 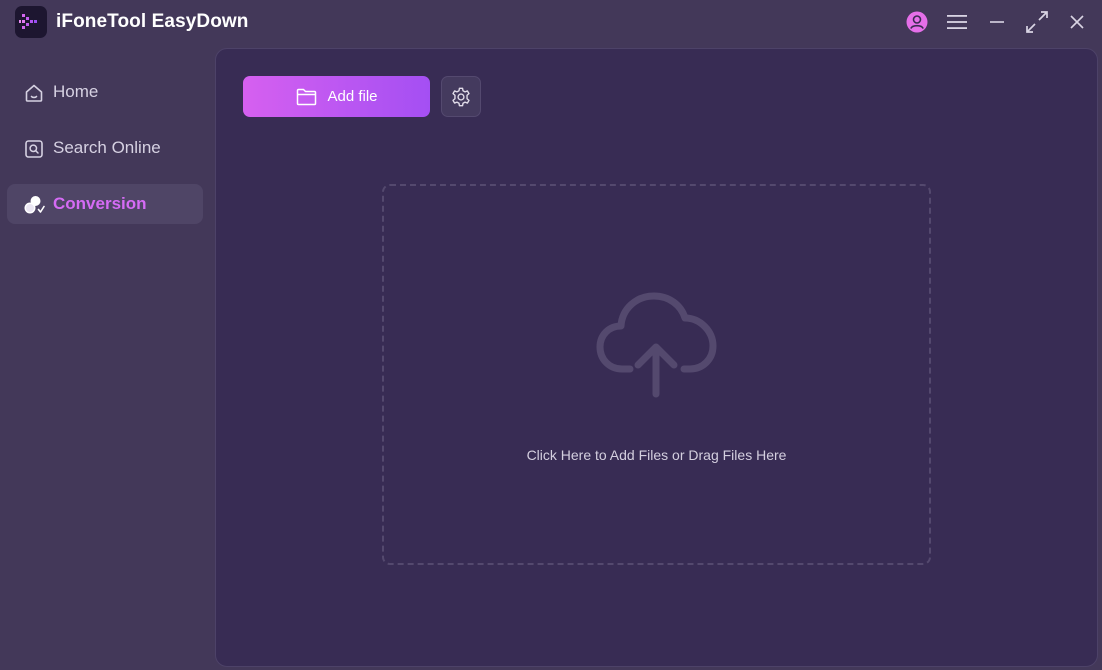 I want to click on add-file-label: Add file, so click(x=352, y=96).